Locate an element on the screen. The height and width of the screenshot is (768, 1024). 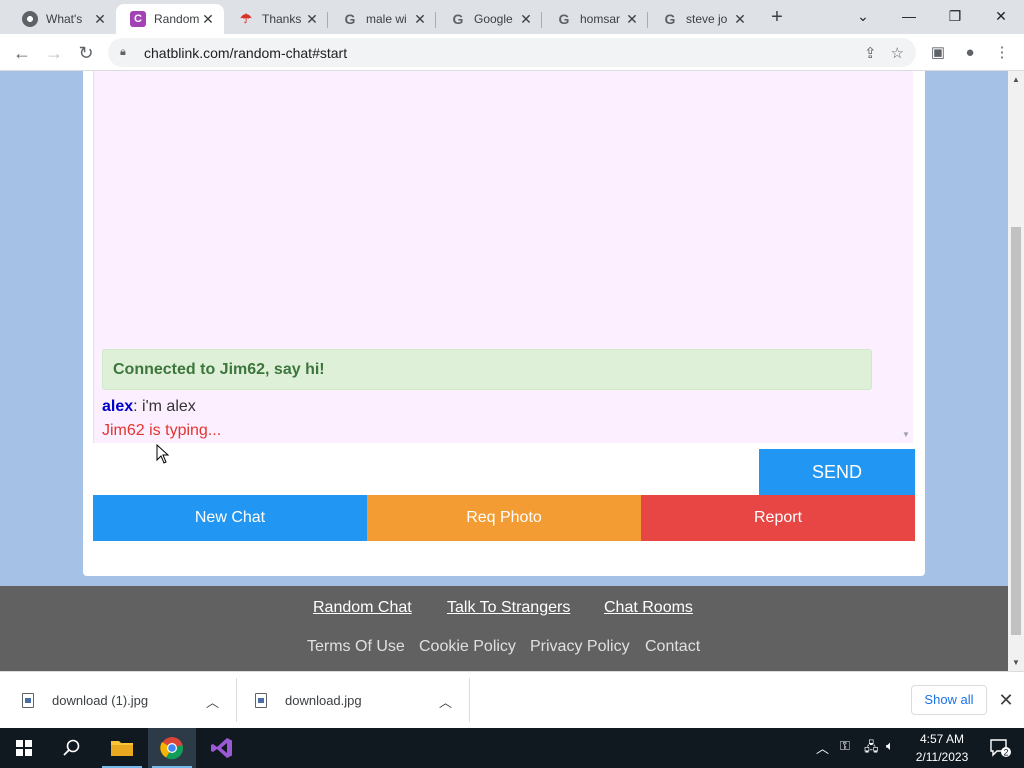
report-button: Report is located at coordinates (778, 518).